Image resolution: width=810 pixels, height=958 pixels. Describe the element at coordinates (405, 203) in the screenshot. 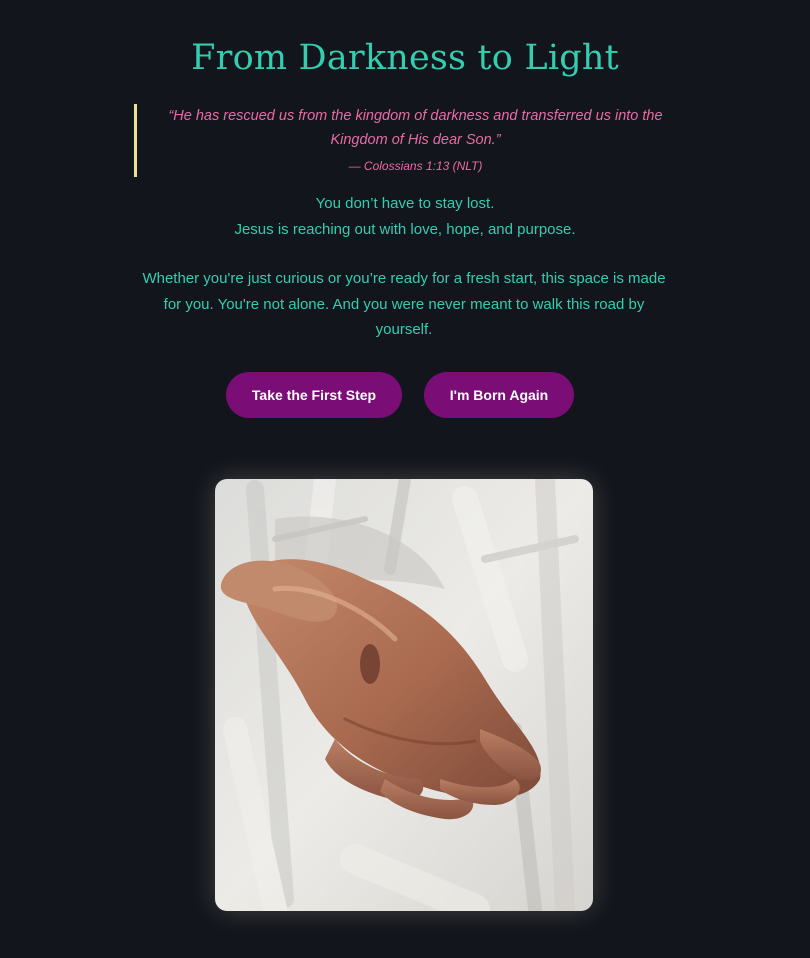

I see `intro-line-1: You don’t have to stay lost.` at that location.